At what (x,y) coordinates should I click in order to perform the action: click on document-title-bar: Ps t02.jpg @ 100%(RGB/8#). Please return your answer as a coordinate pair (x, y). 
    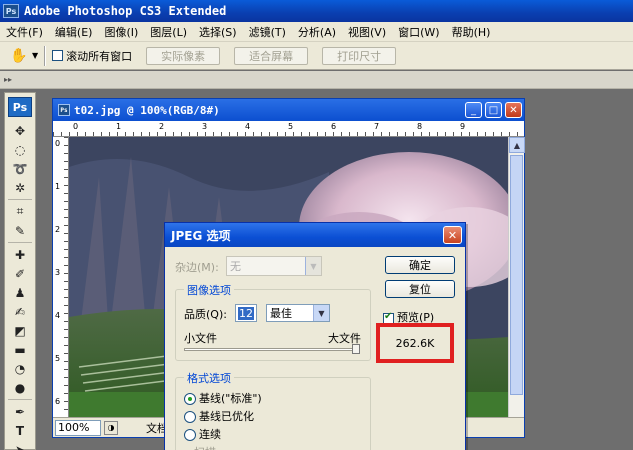
    Looking at the image, I should click on (288, 110).